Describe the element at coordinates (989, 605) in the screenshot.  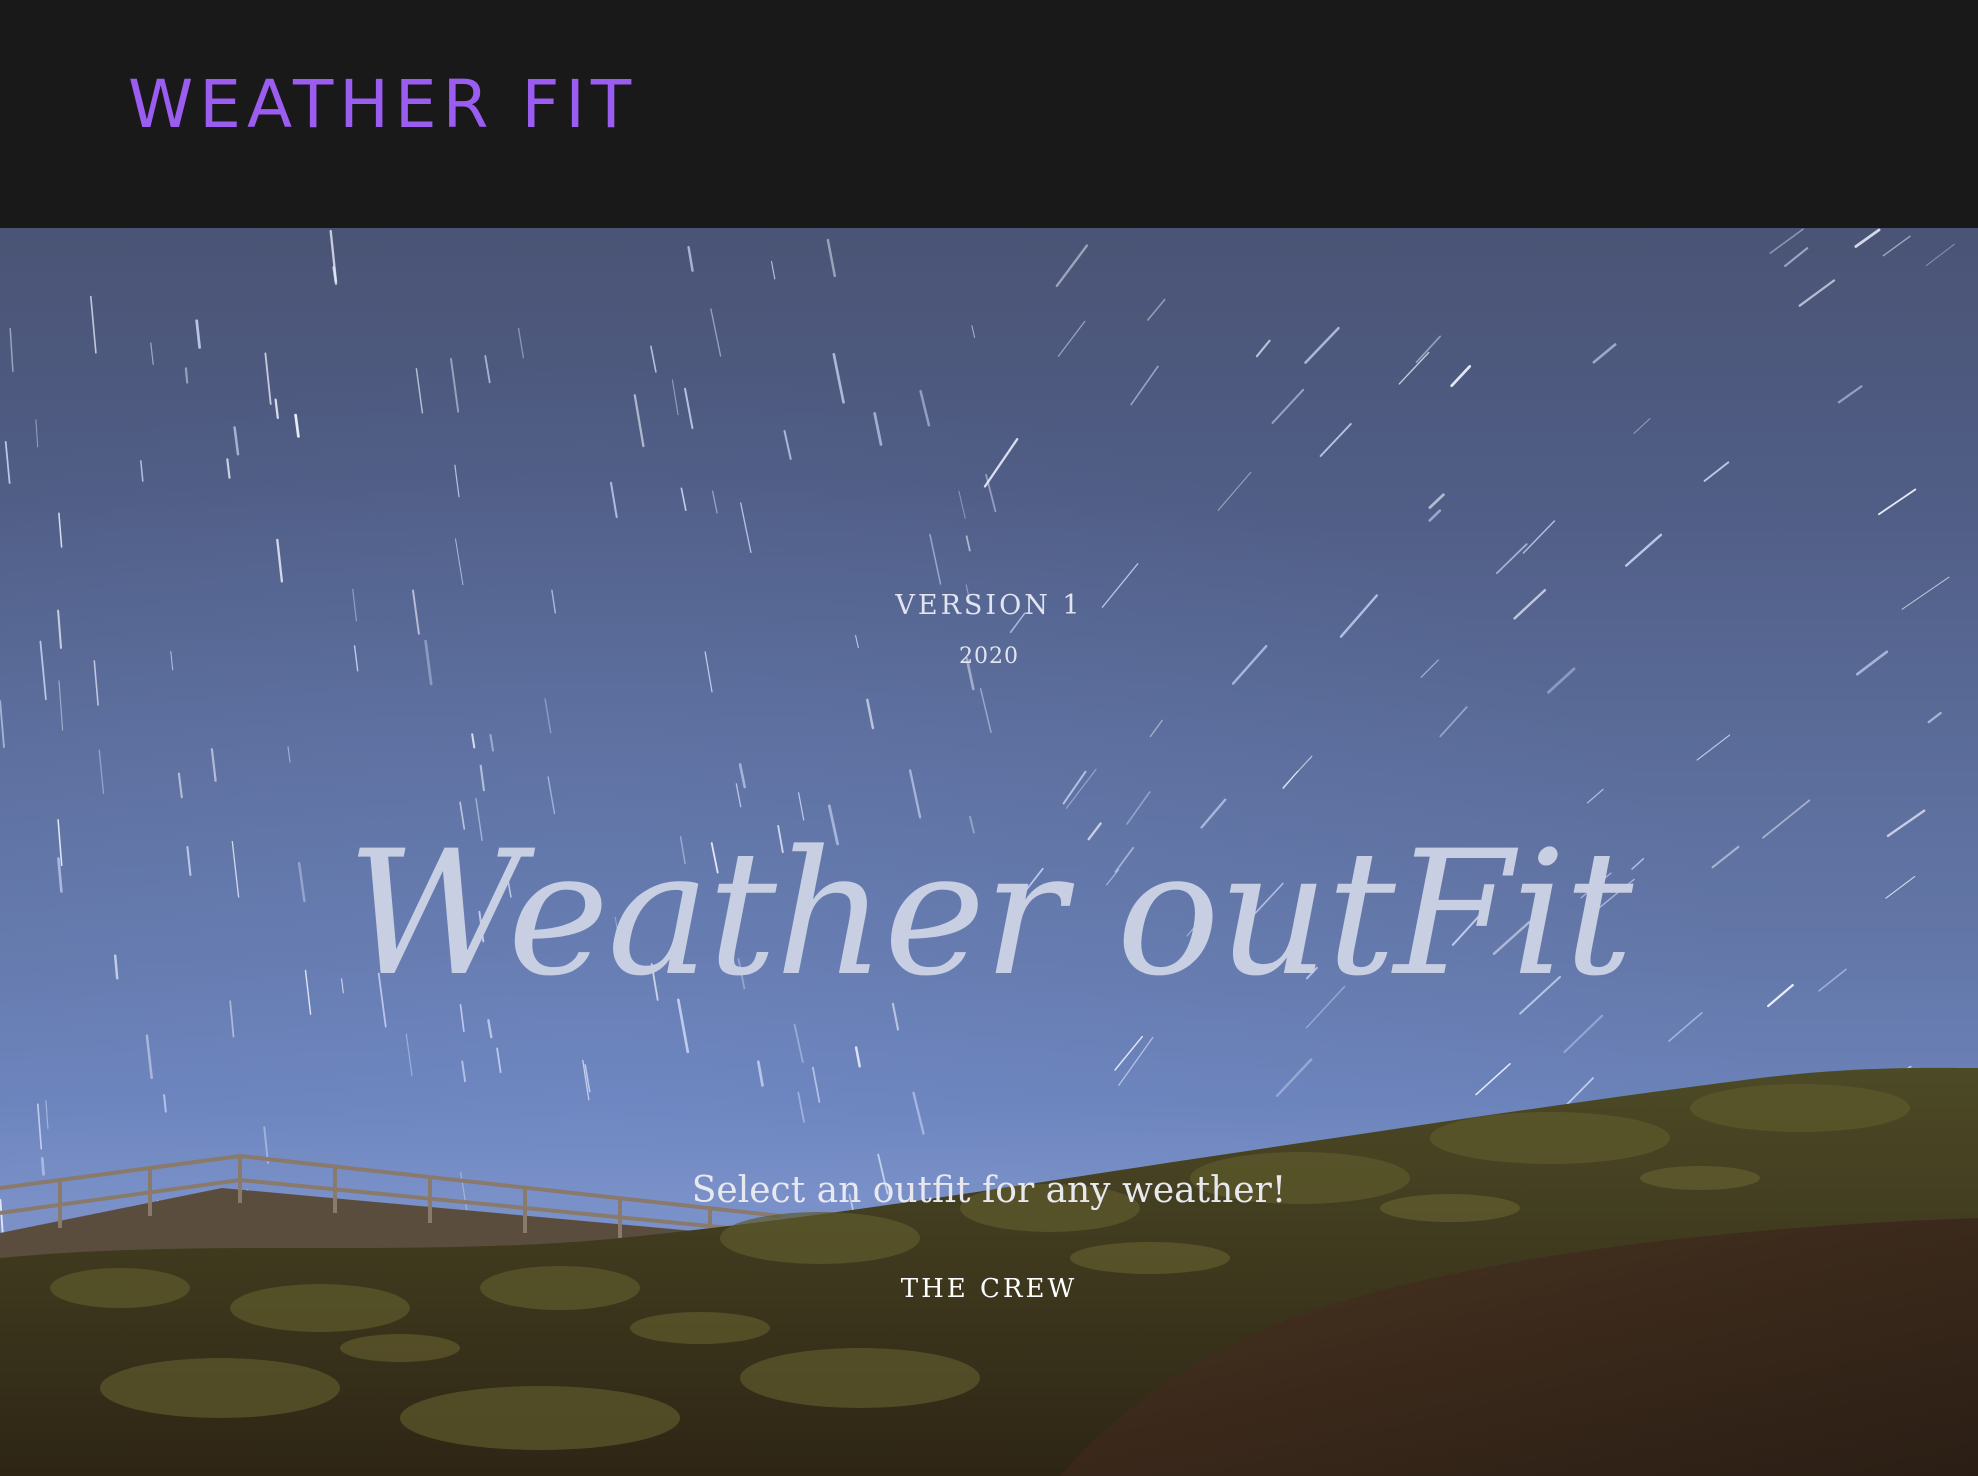
I see `version-label: VERSION 1` at that location.